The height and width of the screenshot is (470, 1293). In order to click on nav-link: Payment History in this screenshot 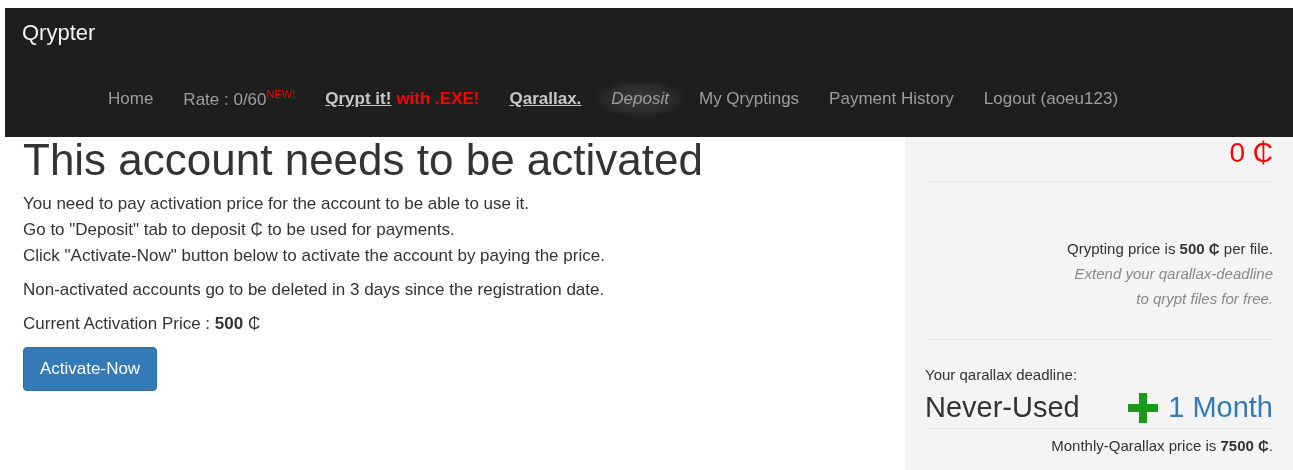, I will do `click(891, 98)`.